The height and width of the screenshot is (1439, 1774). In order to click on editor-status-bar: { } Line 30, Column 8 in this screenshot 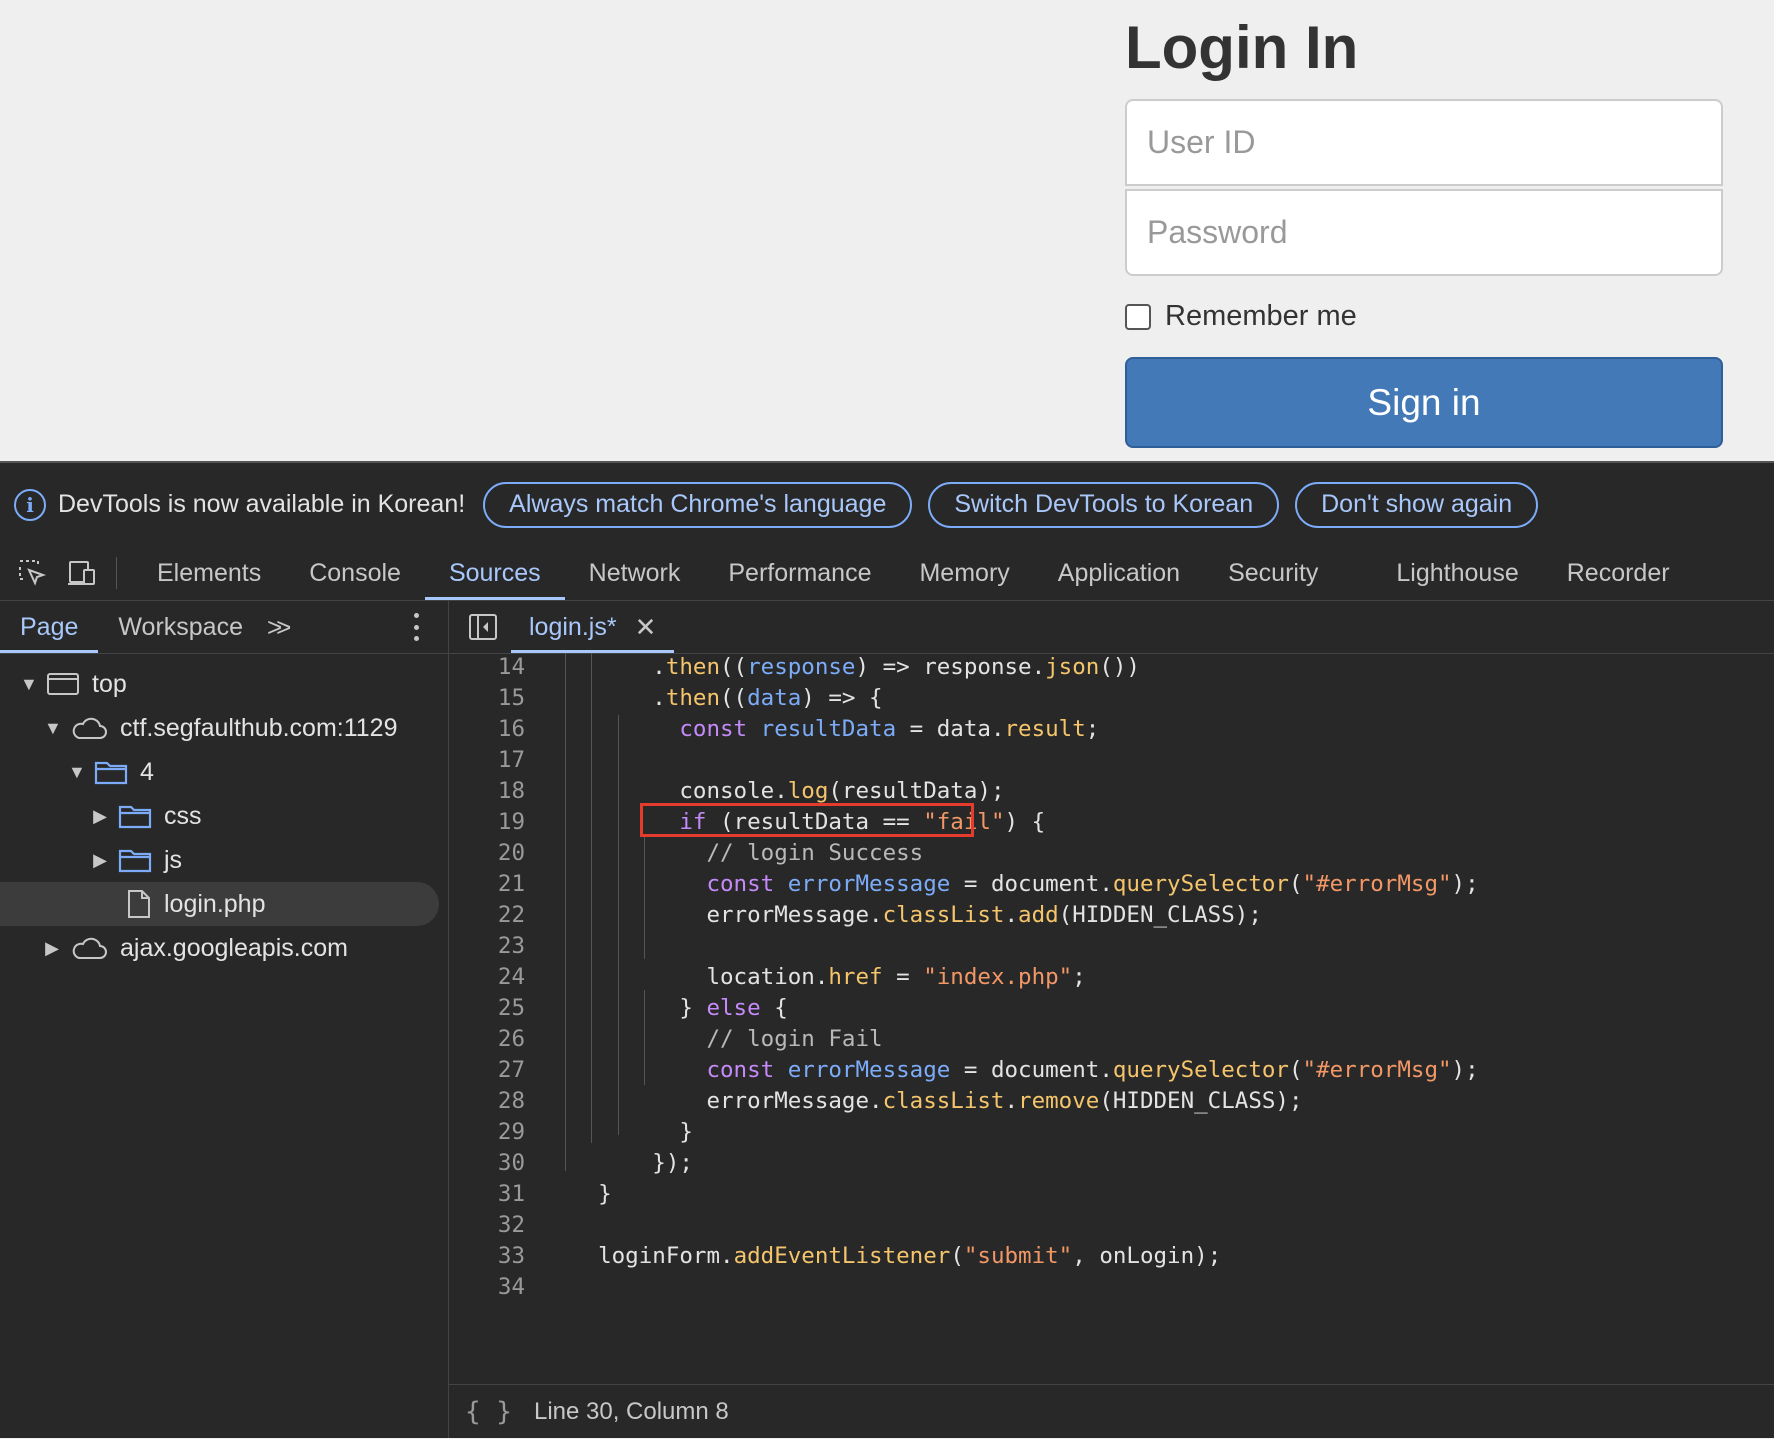, I will do `click(1111, 1411)`.